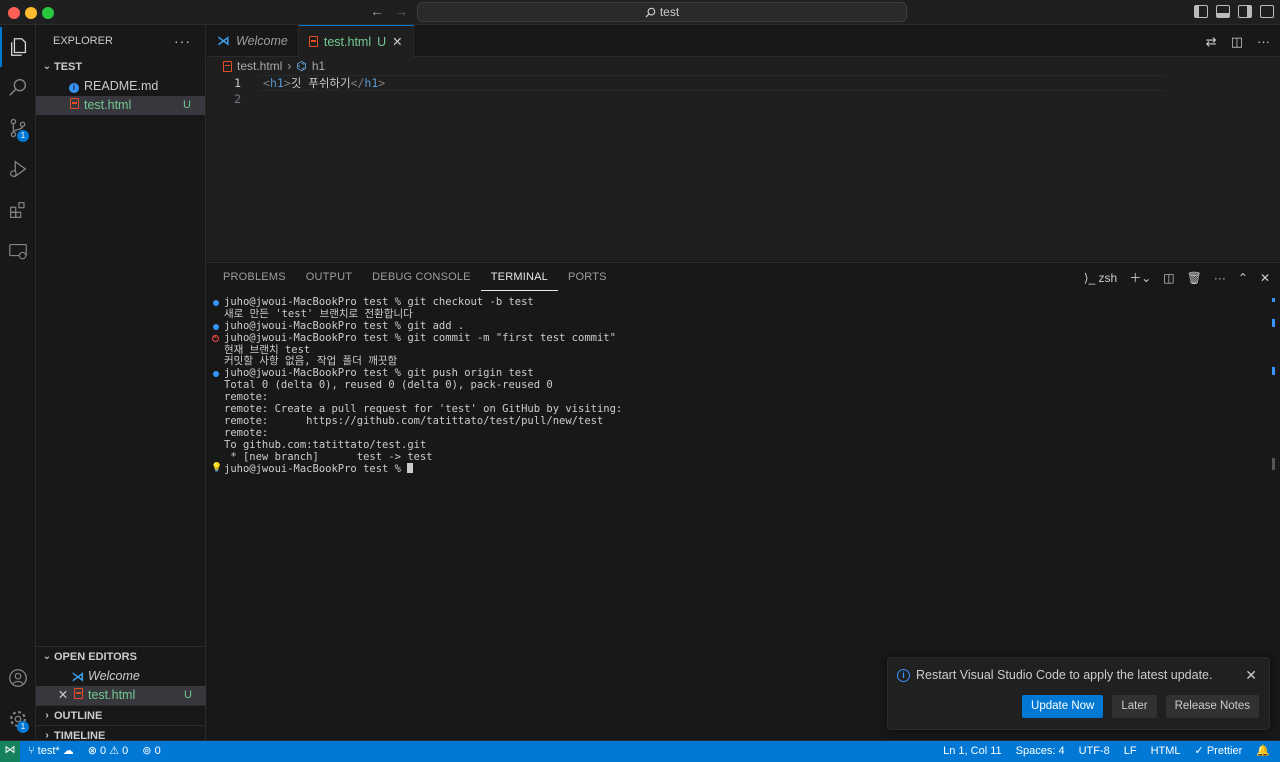 Image resolution: width=1280 pixels, height=762 pixels. What do you see at coordinates (188, 695) in the screenshot?
I see `untracked-badge: U` at bounding box center [188, 695].